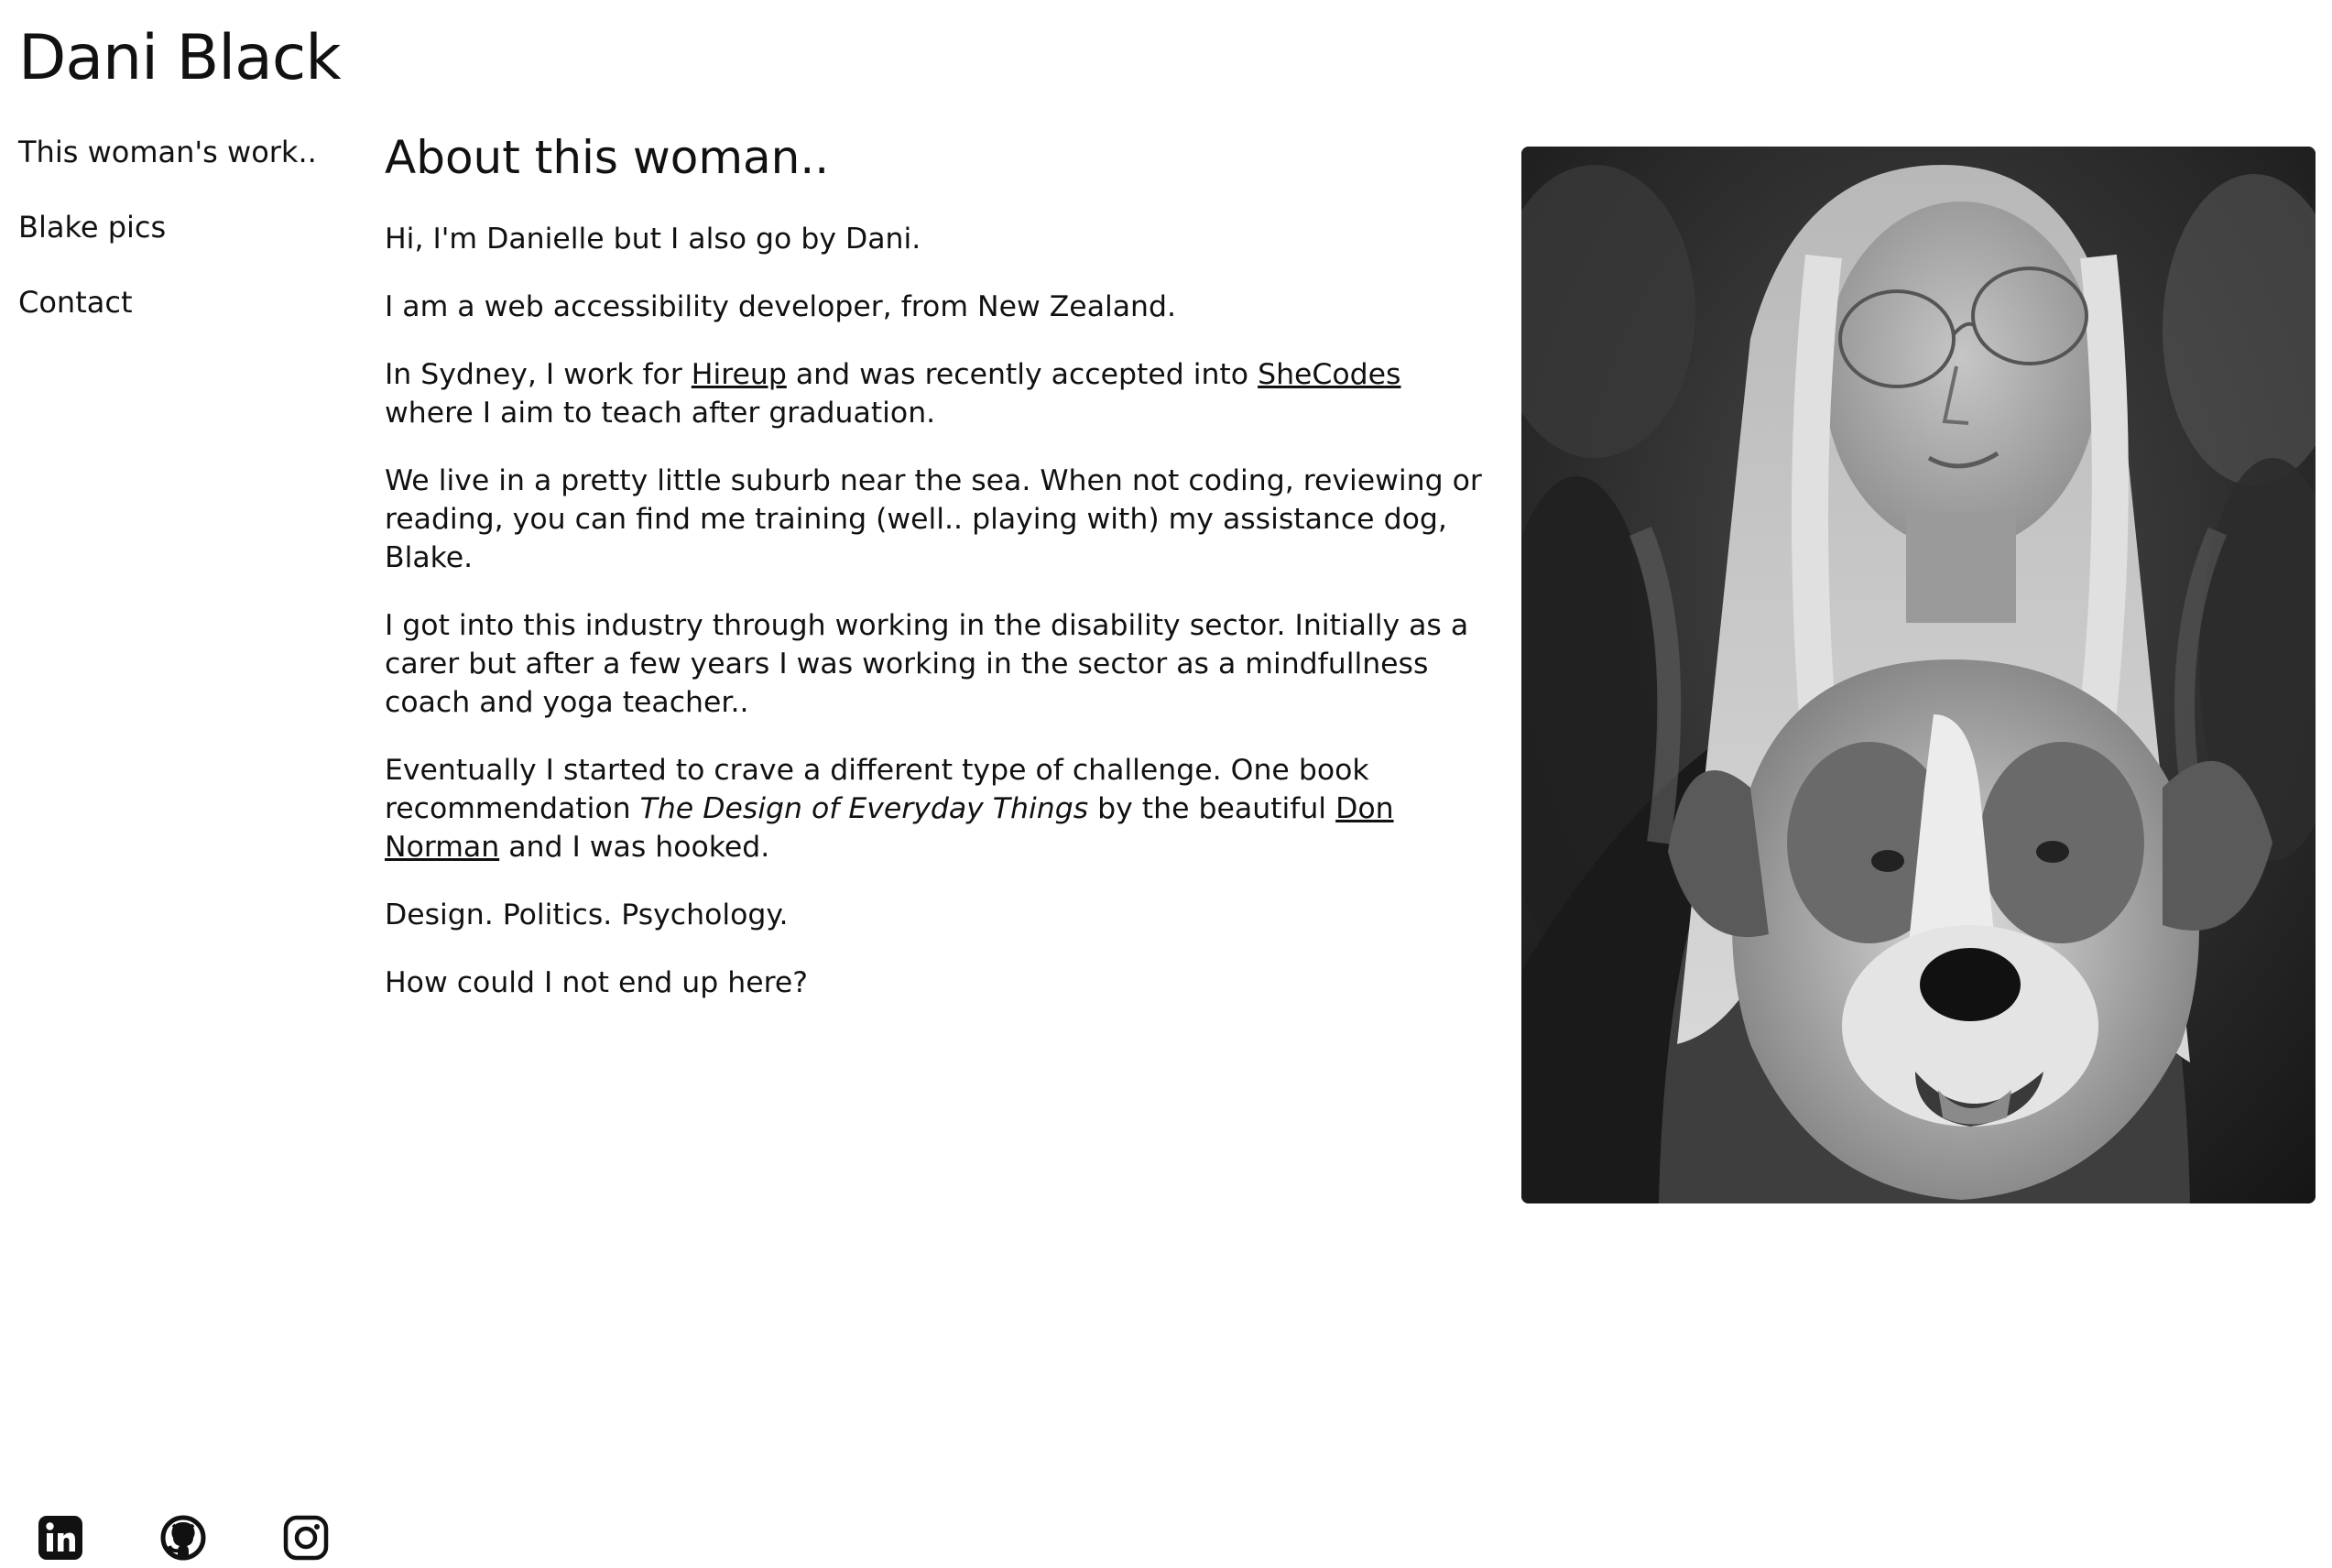 This screenshot has height=1568, width=2332. I want to click on interests-paragraph: Design. Politics. Psychology., so click(587, 914).